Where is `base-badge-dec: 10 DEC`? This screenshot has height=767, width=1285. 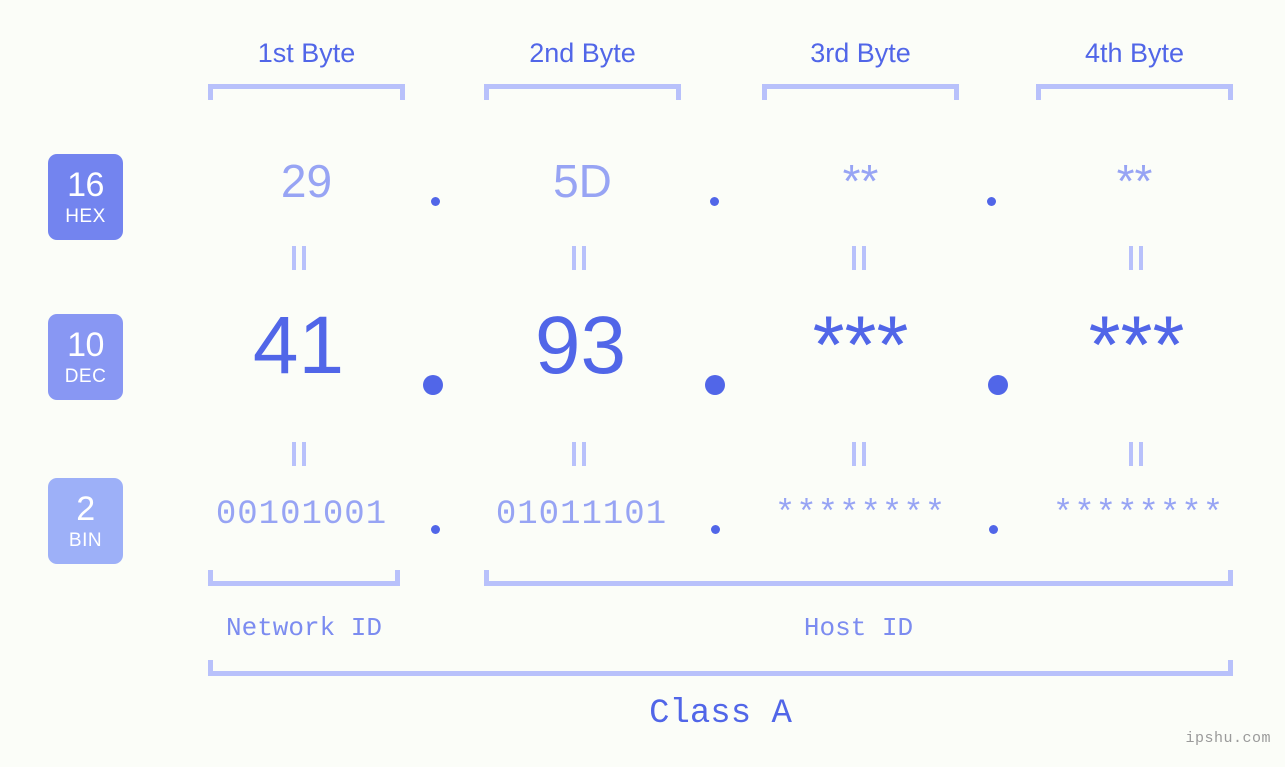 base-badge-dec: 10 DEC is located at coordinates (85, 357).